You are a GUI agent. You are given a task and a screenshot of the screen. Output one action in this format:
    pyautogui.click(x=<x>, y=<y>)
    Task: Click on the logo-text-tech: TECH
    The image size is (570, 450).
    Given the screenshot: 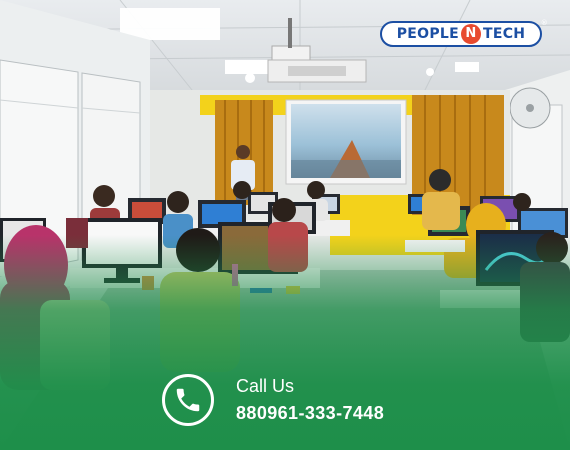 What is the action you would take?
    pyautogui.click(x=504, y=34)
    